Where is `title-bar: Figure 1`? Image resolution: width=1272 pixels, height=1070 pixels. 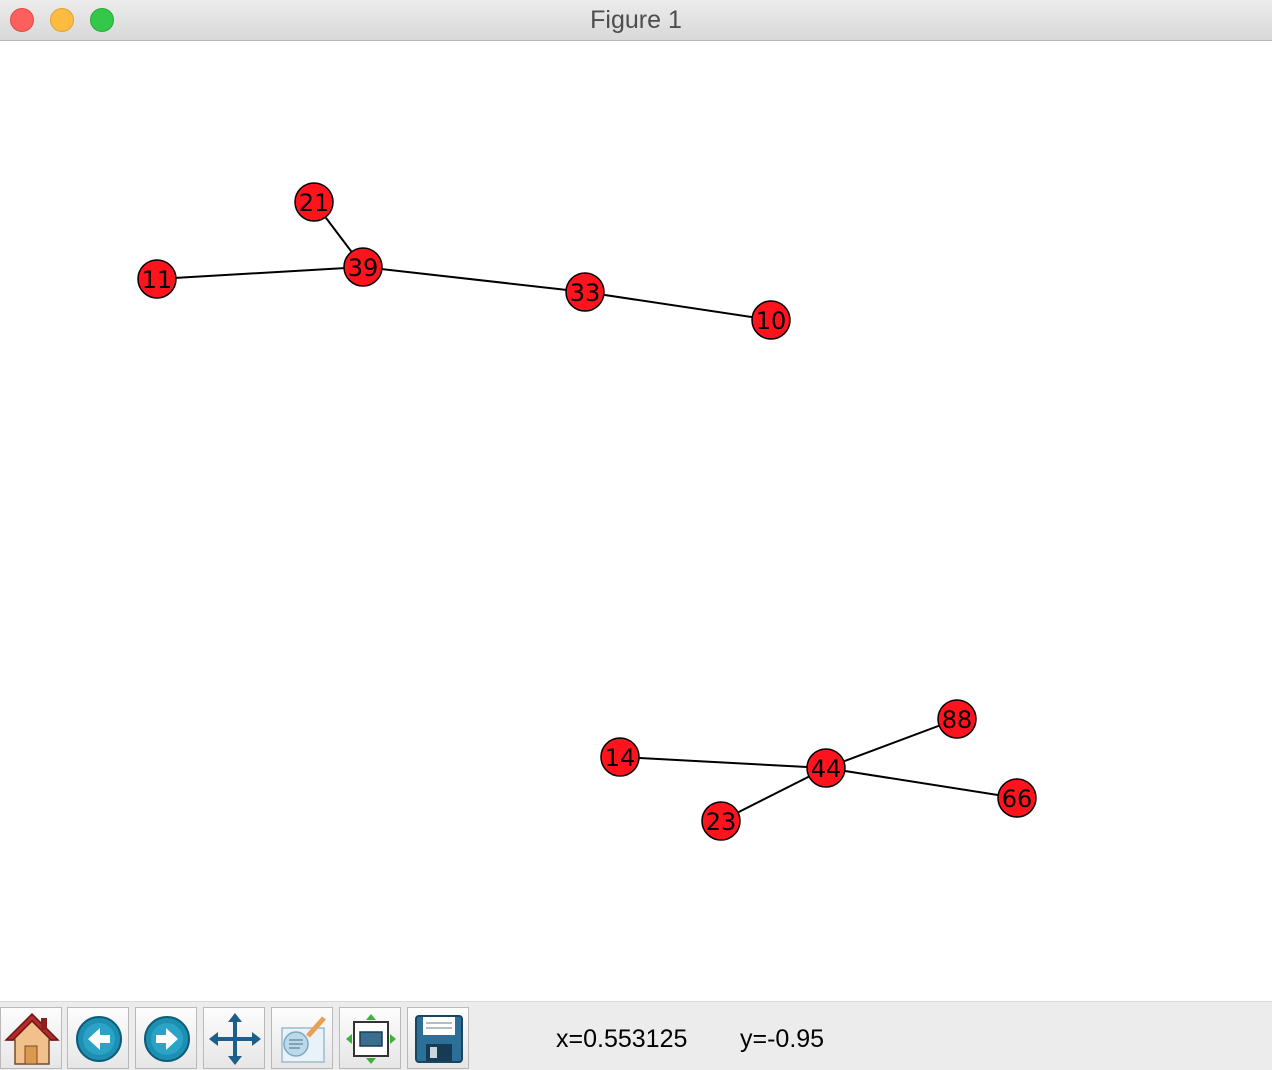
title-bar: Figure 1 is located at coordinates (636, 20).